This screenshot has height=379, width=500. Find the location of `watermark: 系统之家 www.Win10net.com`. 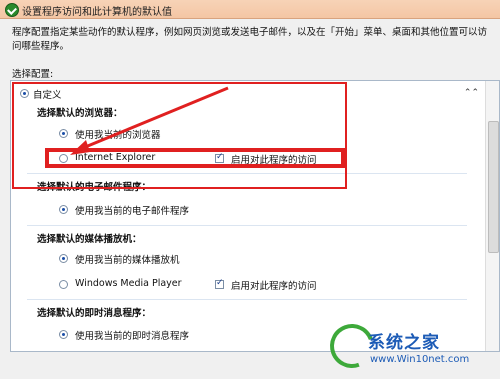

watermark: 系统之家 www.Win10net.com is located at coordinates (411, 347).